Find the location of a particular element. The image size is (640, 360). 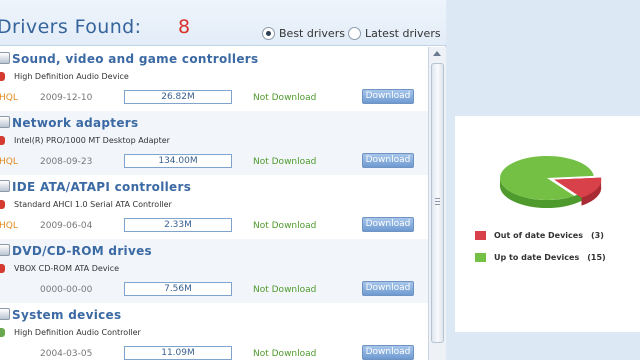

device-name: High Definition Audio Controller is located at coordinates (77, 332).